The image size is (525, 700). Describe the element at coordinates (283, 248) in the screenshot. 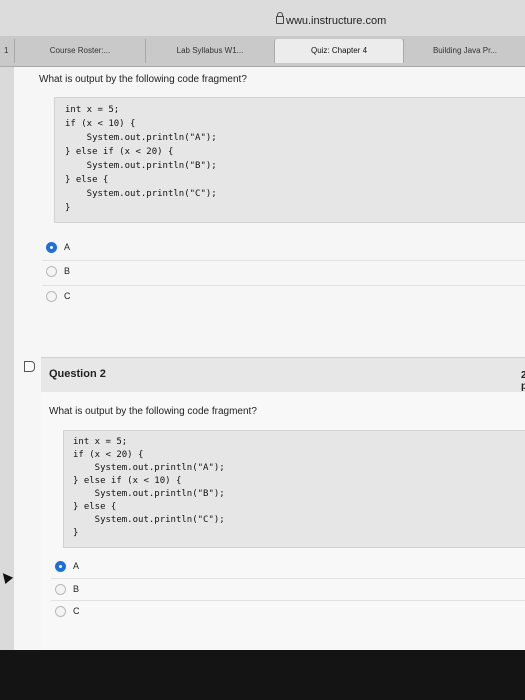

I see `question1-option-a: A` at that location.